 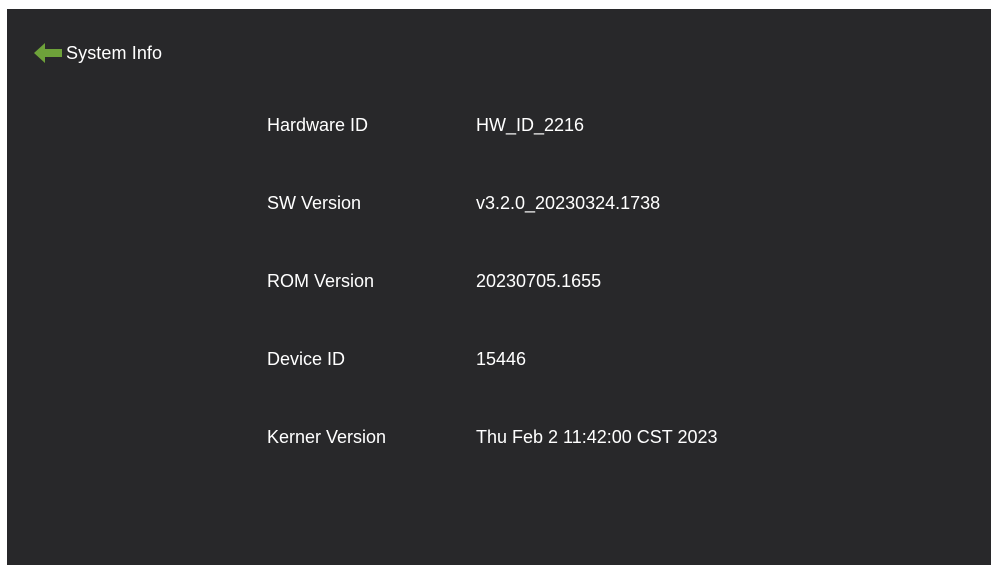 What do you see at coordinates (568, 203) in the screenshot?
I see `info-value: v3.2.0_20230324.1738` at bounding box center [568, 203].